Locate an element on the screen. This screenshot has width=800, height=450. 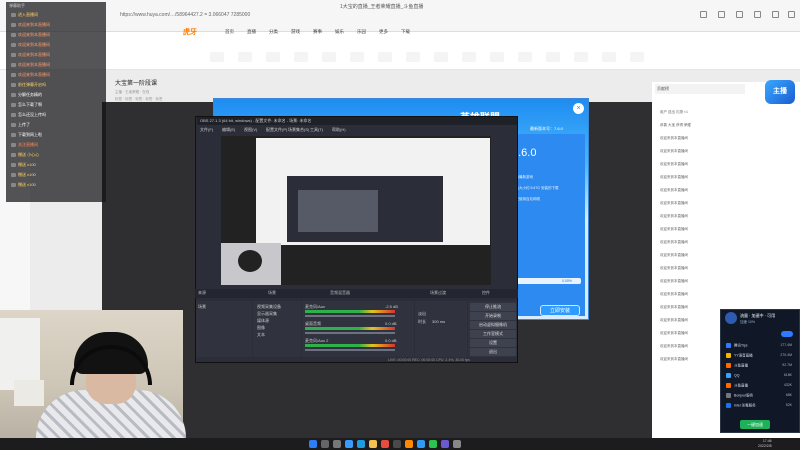
obs-menu-item: 帮助(H) is located at coordinates (339, 130).